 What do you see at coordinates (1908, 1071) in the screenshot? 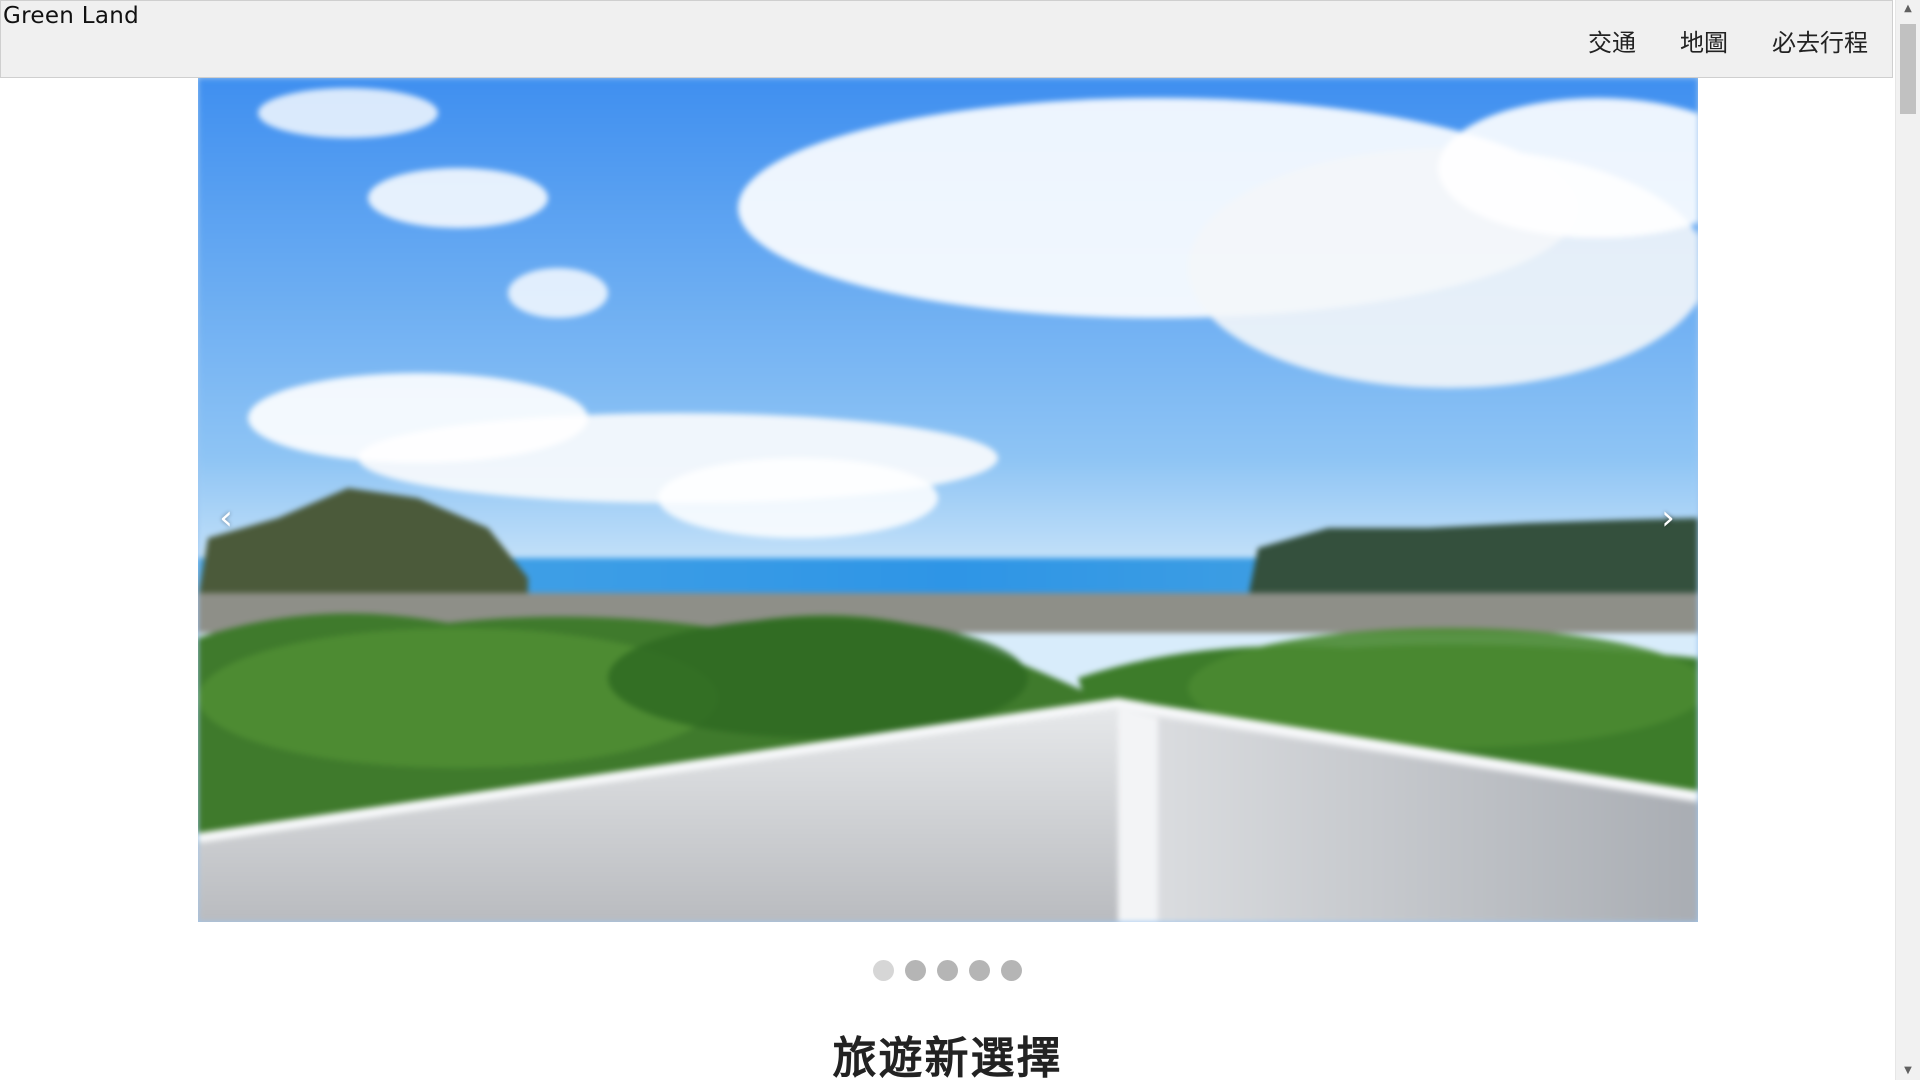
I see `scroll-down-arrow-icon: ▼` at bounding box center [1908, 1071].